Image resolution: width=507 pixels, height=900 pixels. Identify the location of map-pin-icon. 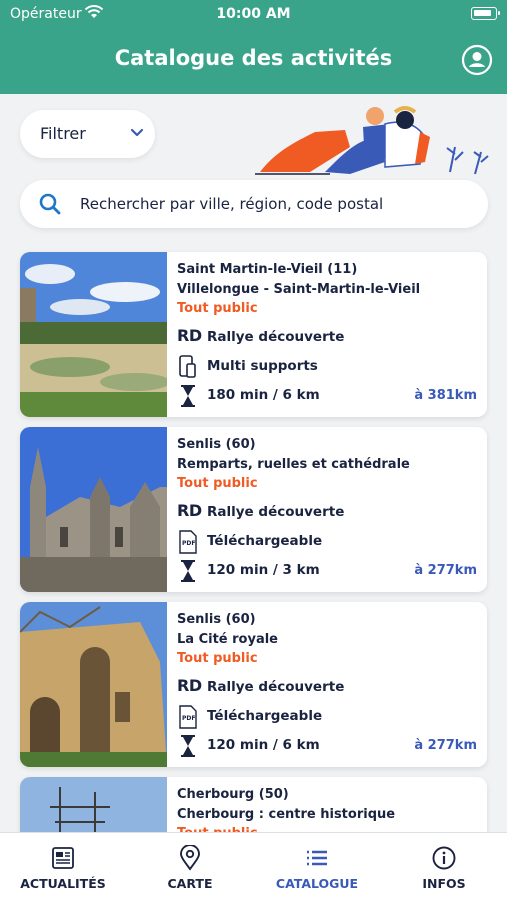
(190, 858).